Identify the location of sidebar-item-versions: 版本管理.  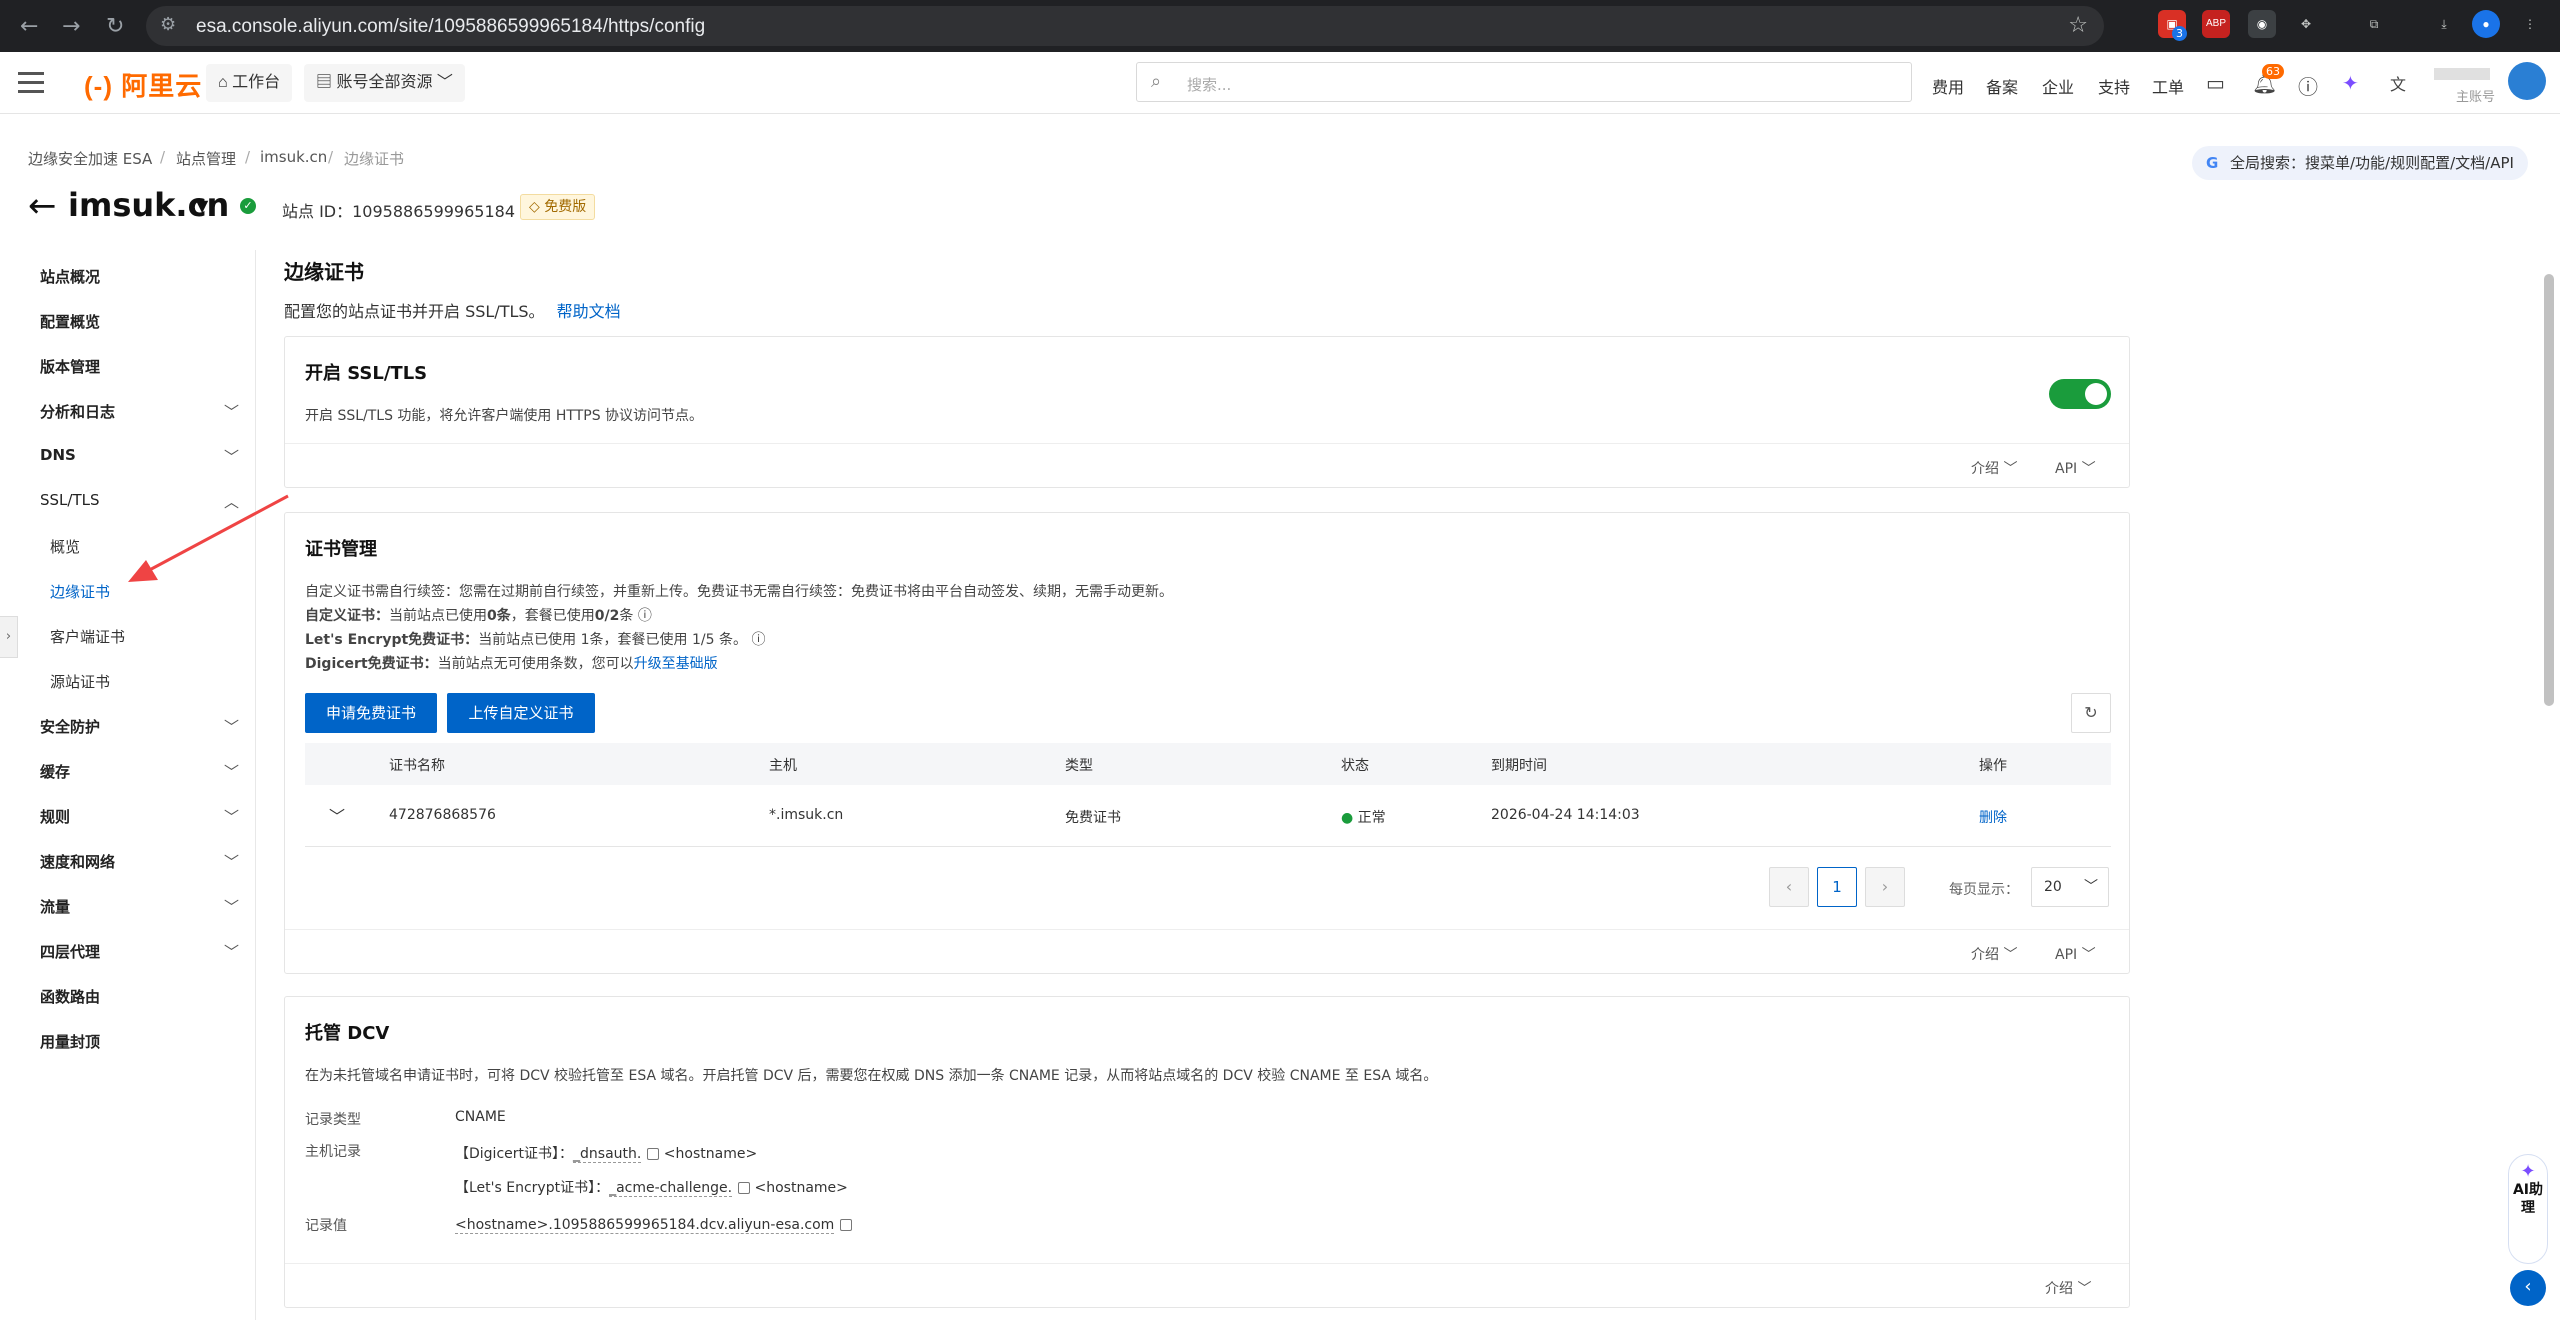
(70, 366).